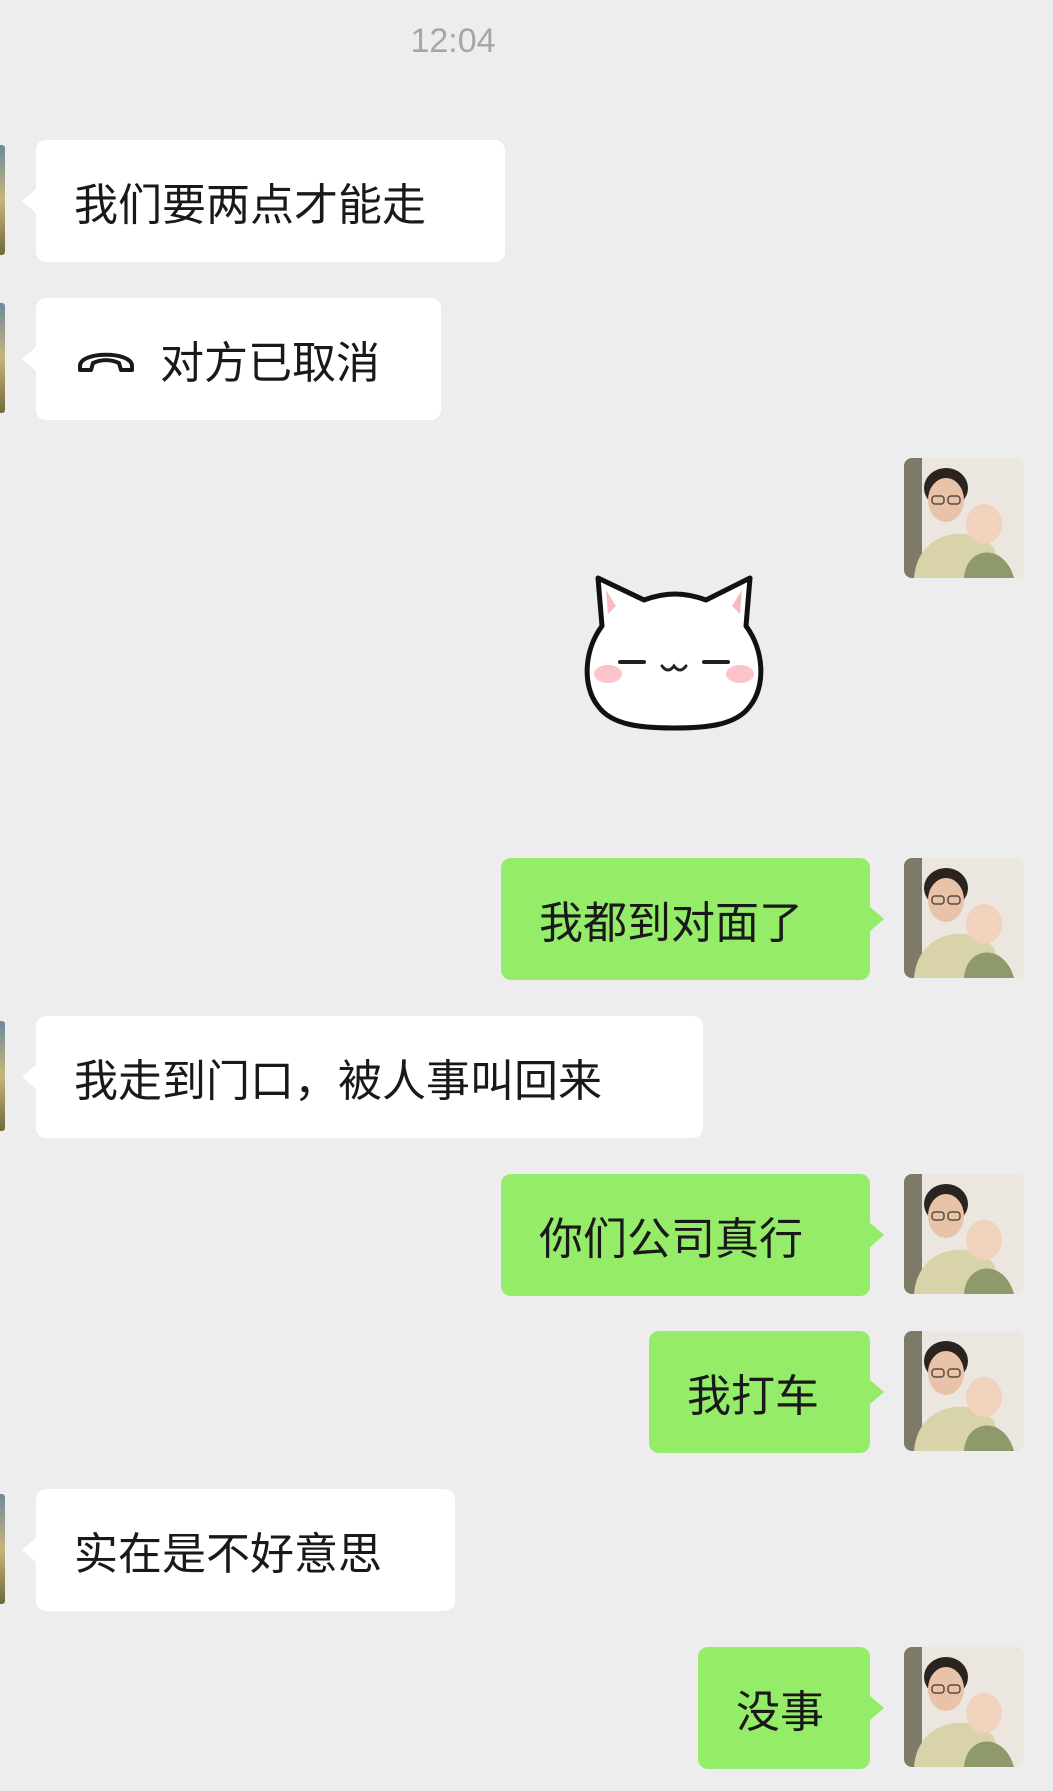  I want to click on message-text: 我们要两点才能走, so click(250, 205).